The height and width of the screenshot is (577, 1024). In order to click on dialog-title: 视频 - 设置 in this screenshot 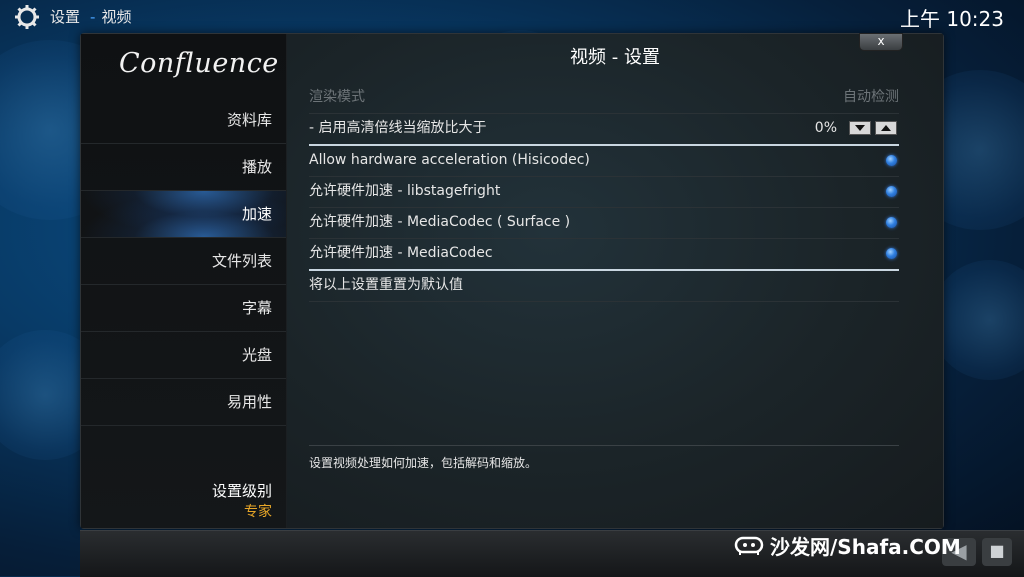, I will do `click(615, 57)`.